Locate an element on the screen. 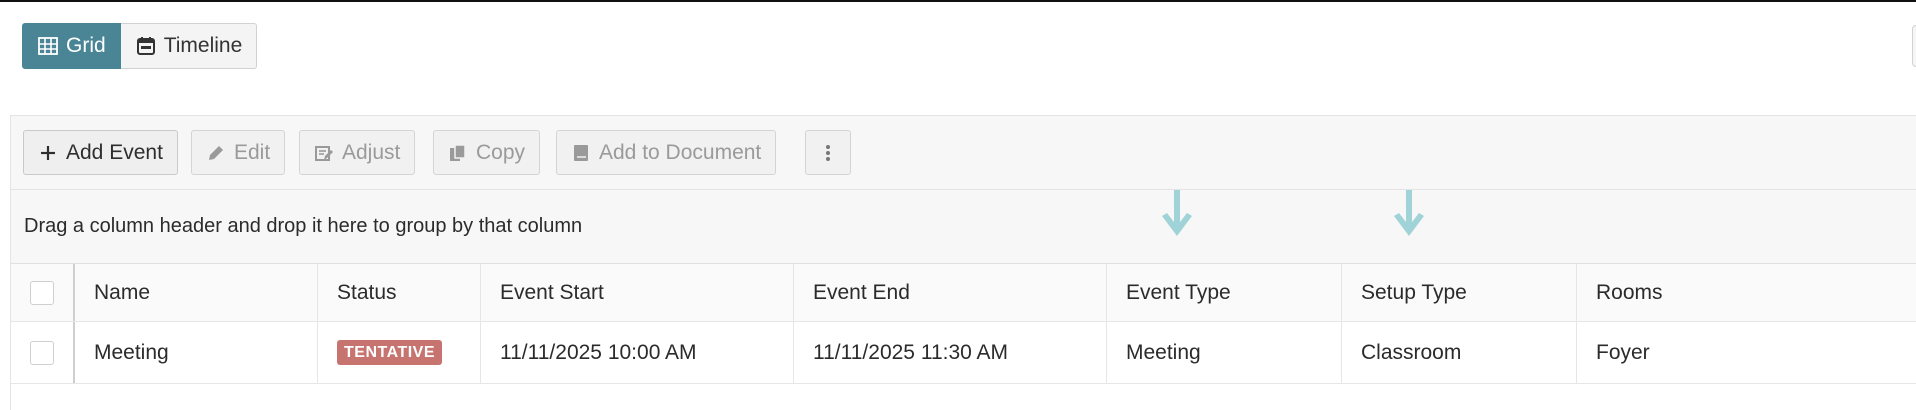  cell-status: TENTATIVE is located at coordinates (398, 352).